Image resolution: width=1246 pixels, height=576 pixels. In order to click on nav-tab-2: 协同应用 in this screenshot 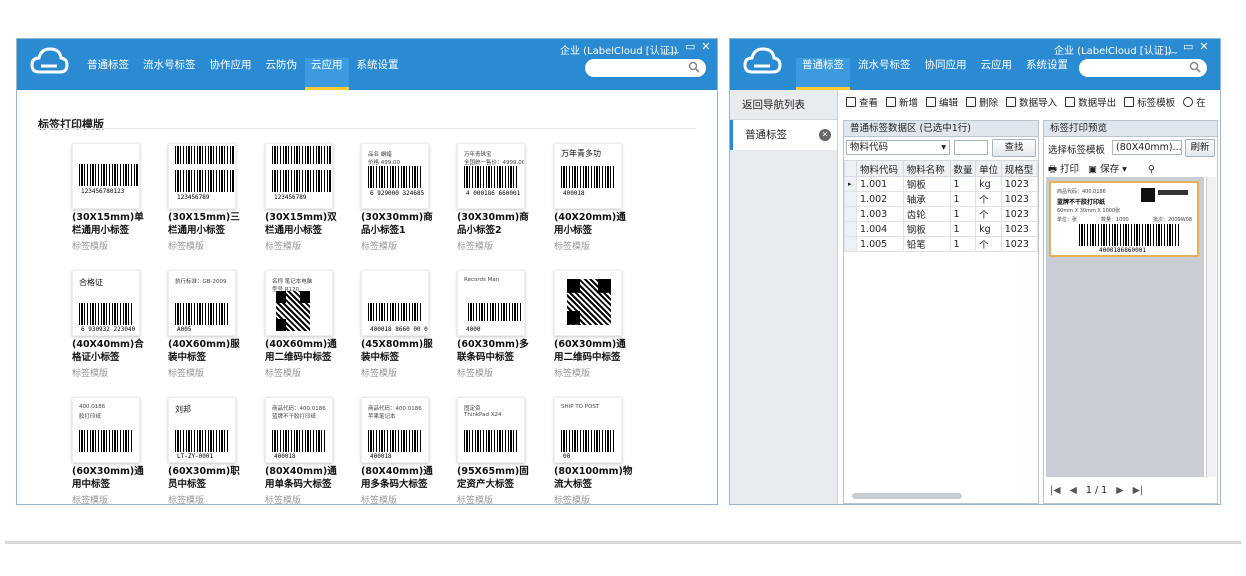, I will do `click(946, 74)`.